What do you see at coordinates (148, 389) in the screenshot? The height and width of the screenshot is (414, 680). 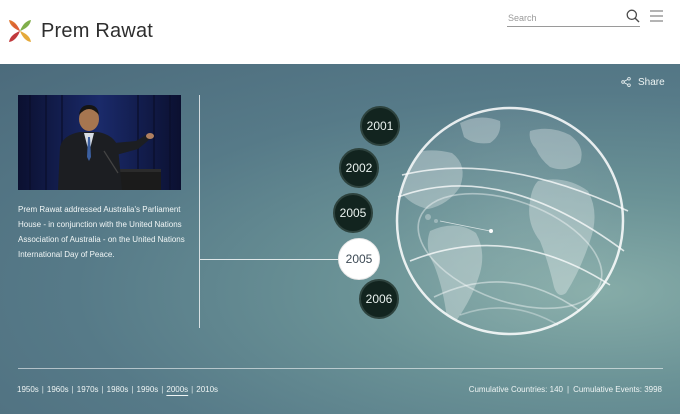 I see `decade-link: 1990s` at bounding box center [148, 389].